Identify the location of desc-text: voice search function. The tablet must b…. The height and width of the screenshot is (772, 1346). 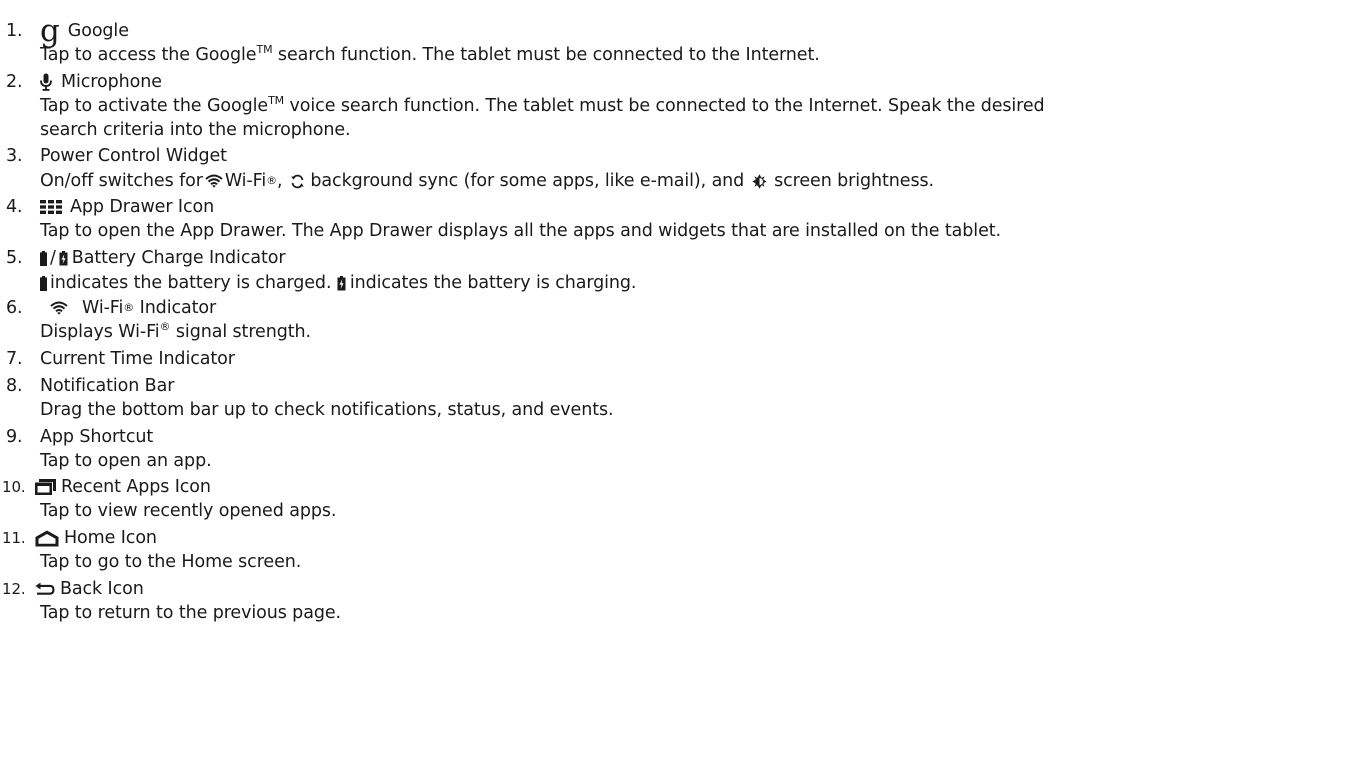
(664, 106).